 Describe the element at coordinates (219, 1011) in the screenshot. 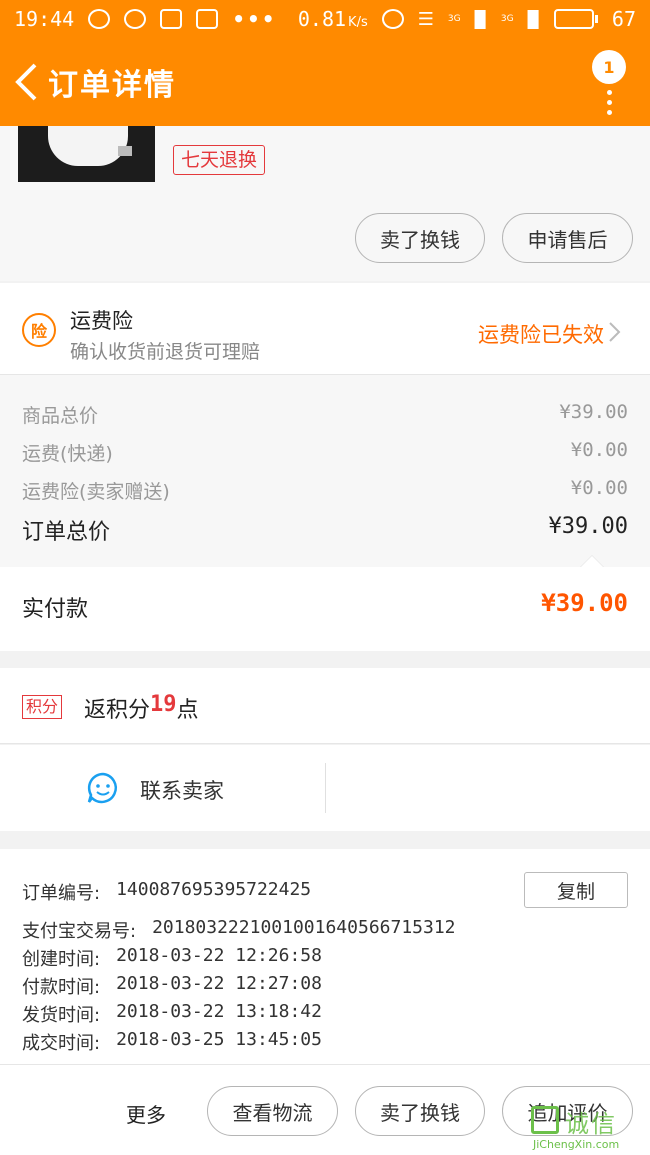

I see `info-value: 2018-03-22 13:18:42` at that location.